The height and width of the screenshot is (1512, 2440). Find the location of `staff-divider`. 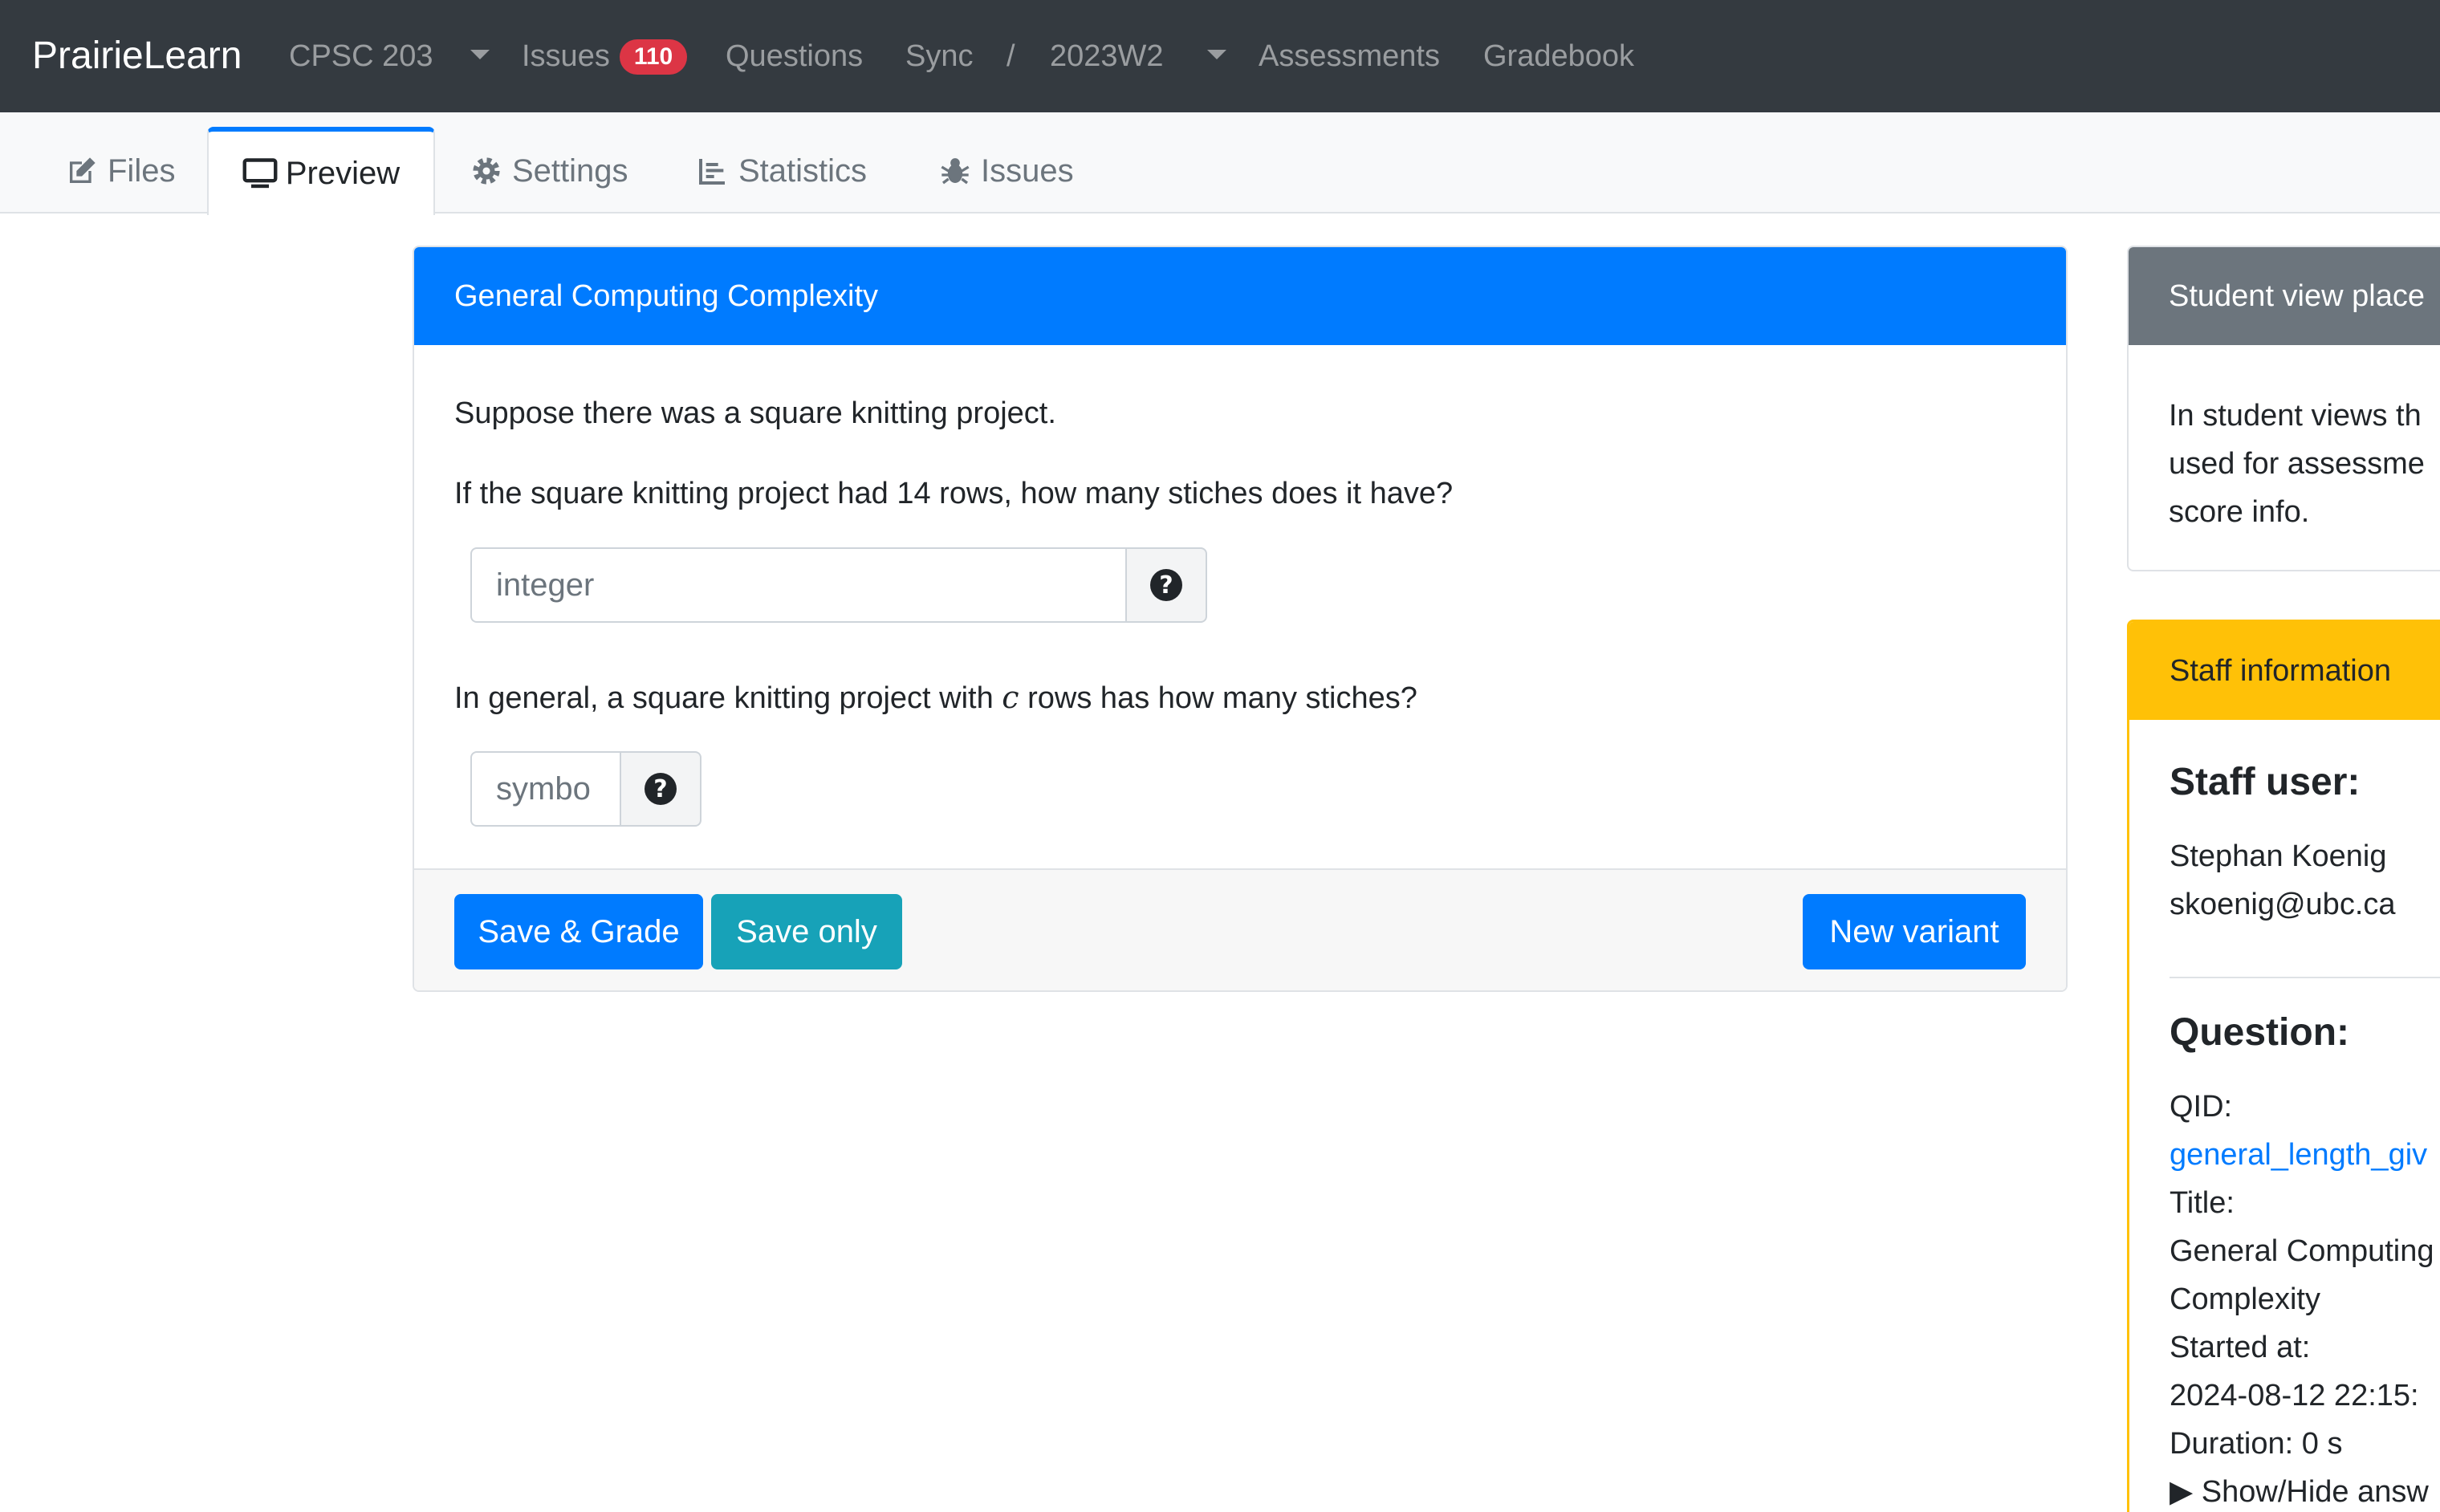

staff-divider is located at coordinates (2305, 978).